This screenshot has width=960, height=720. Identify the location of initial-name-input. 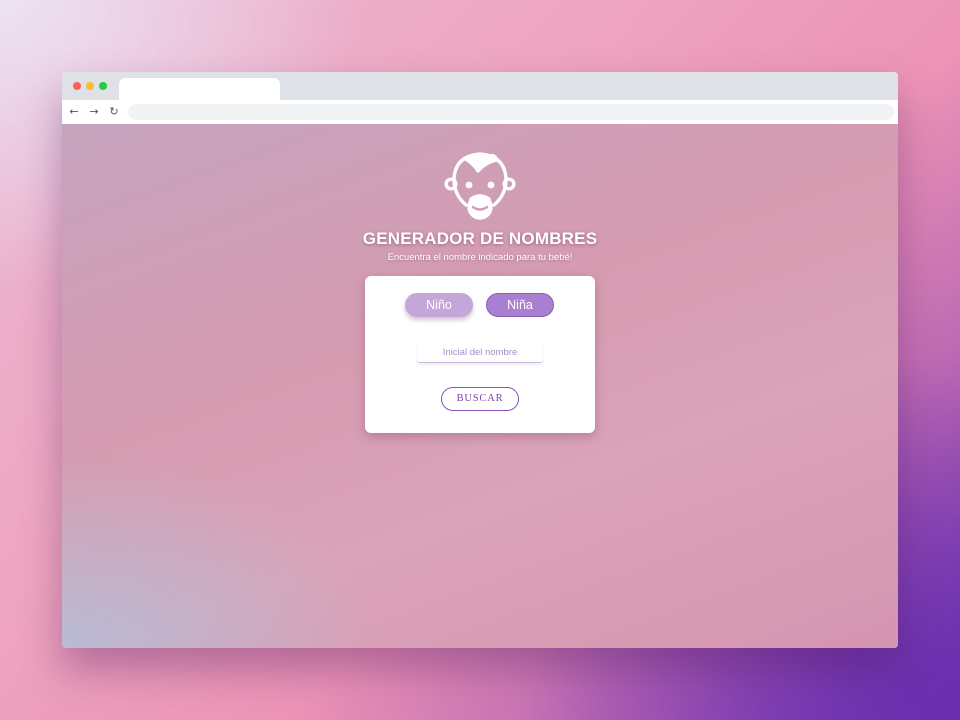
(480, 352).